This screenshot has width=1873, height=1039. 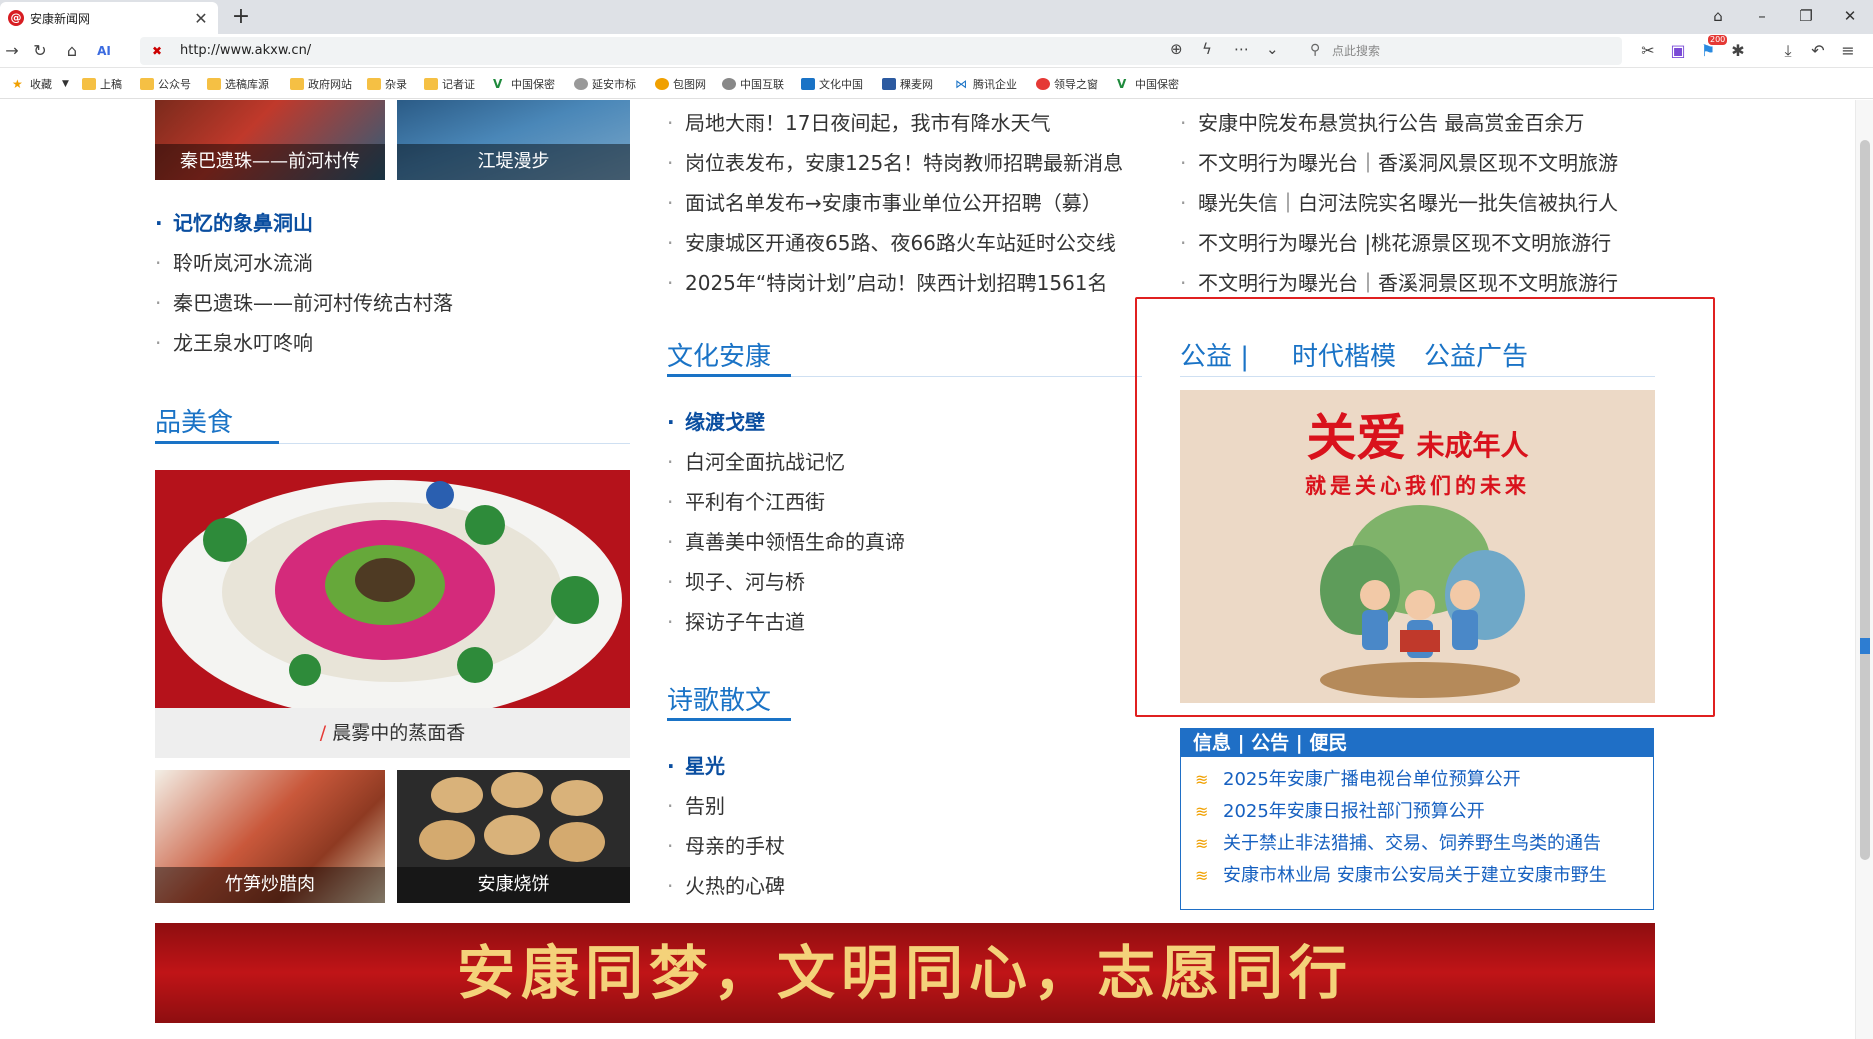 I want to click on bookmark-site: 领导之窗, so click(x=1067, y=84).